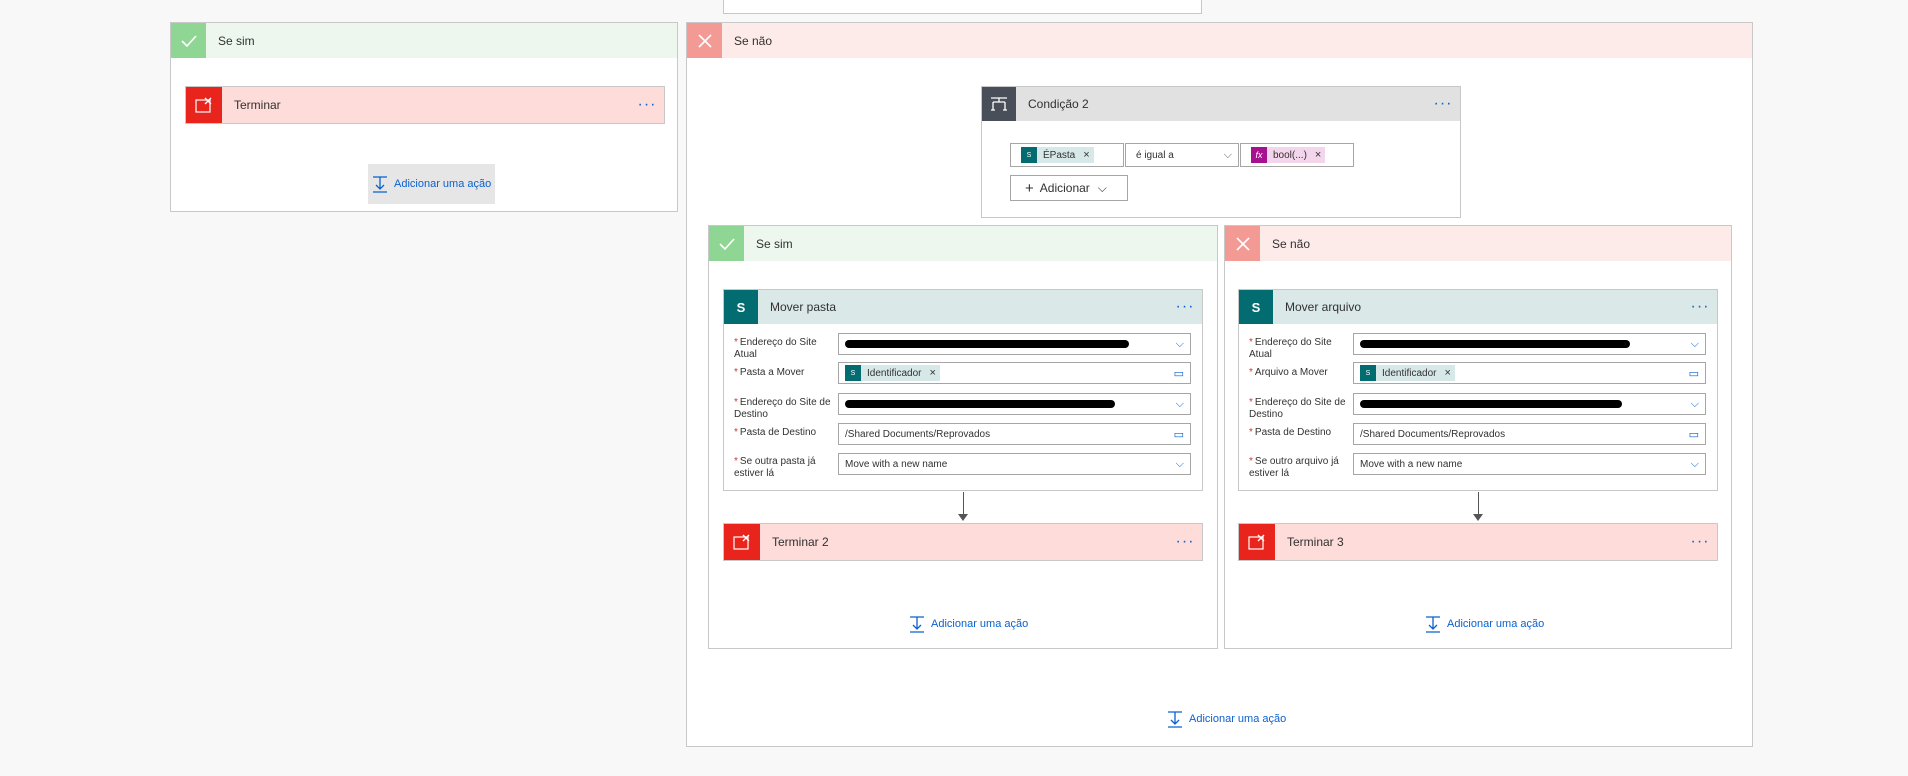 This screenshot has width=1908, height=776. Describe the element at coordinates (257, 105) in the screenshot. I see `terminate-title: Terminar` at that location.